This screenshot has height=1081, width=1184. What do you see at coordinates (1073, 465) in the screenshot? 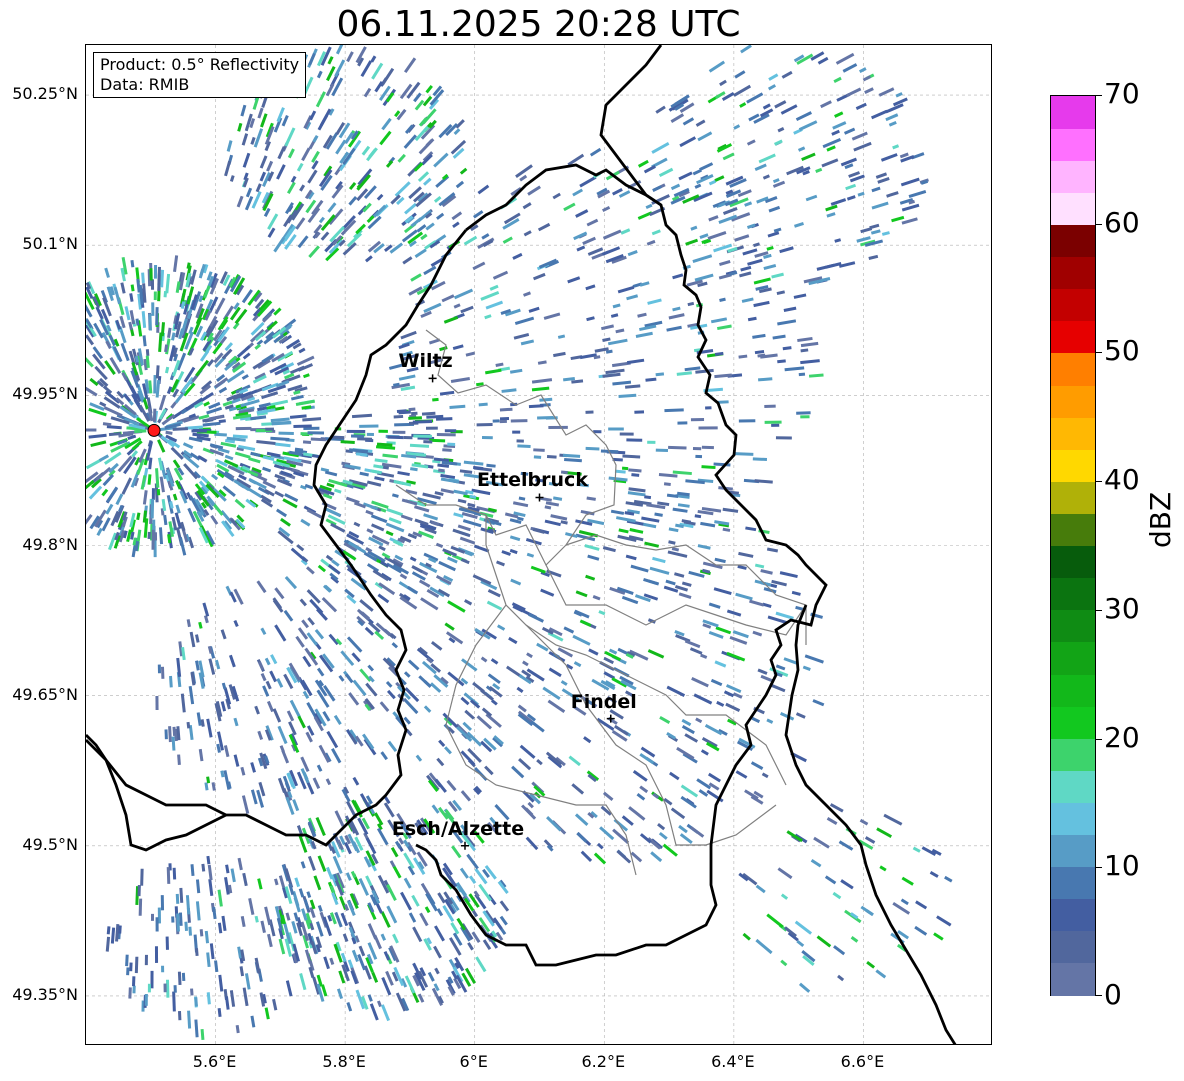
I see `colorbar-segment` at bounding box center [1073, 465].